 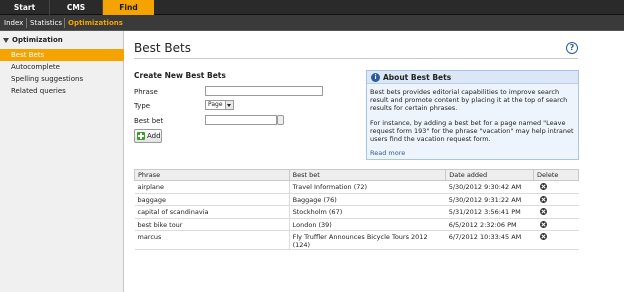 I want to click on type-select: Page, so click(x=219, y=105).